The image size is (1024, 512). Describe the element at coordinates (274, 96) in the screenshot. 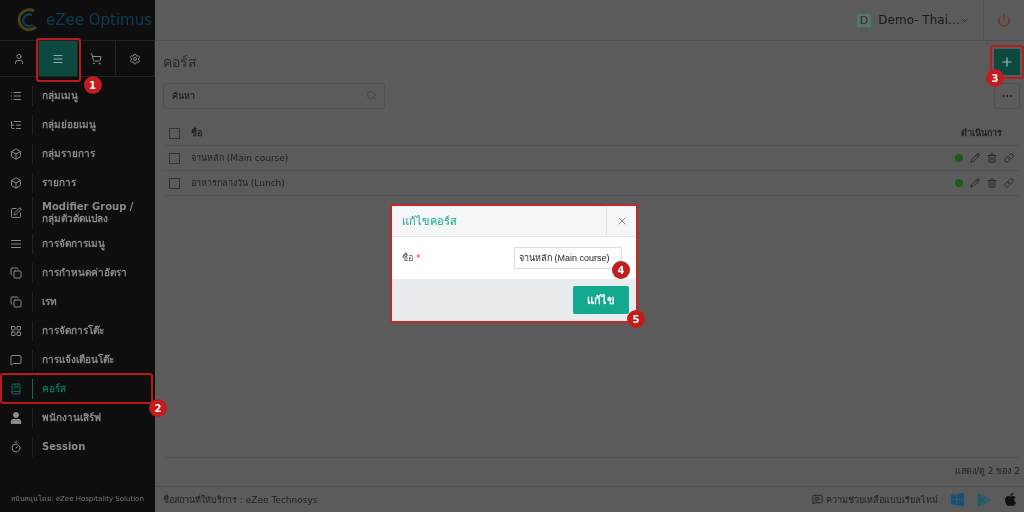

I see `search-field: ค้นหา` at that location.